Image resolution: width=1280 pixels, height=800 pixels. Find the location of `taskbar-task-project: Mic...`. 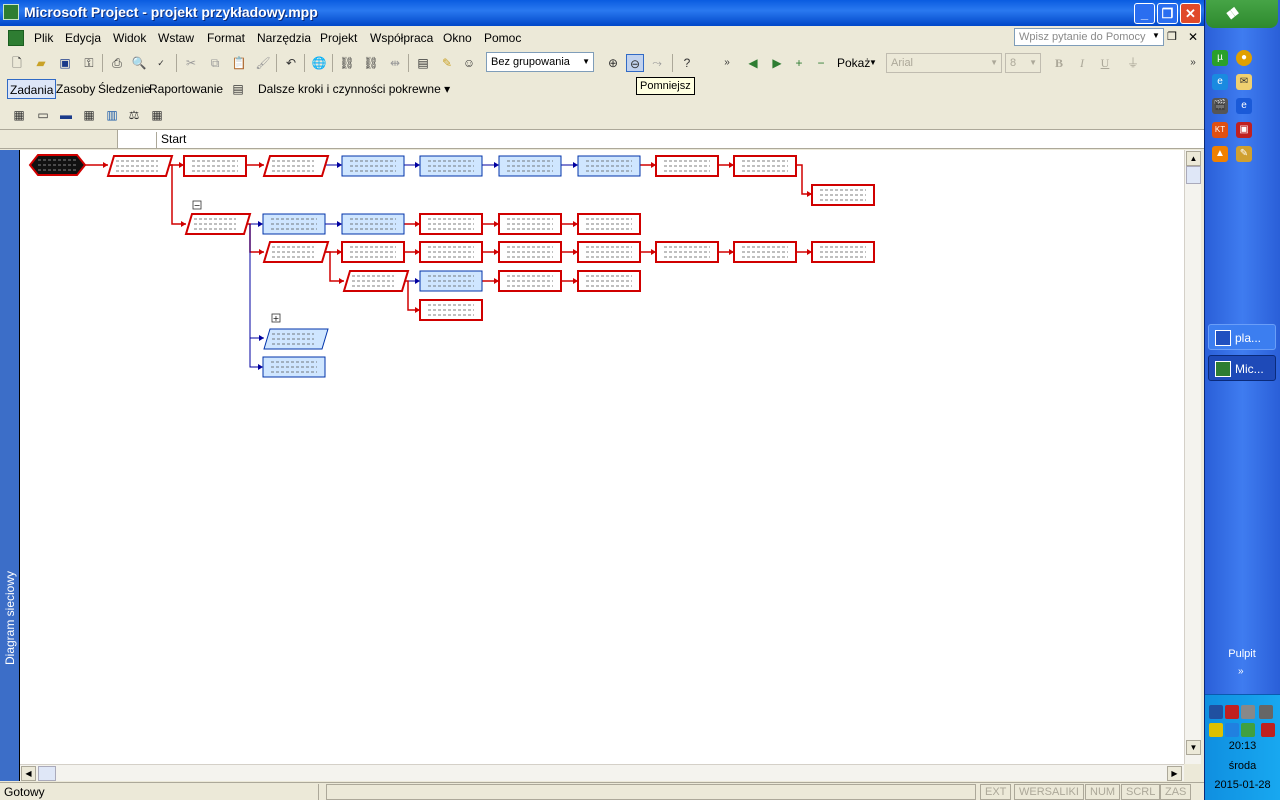

taskbar-task-project: Mic... is located at coordinates (1242, 368).